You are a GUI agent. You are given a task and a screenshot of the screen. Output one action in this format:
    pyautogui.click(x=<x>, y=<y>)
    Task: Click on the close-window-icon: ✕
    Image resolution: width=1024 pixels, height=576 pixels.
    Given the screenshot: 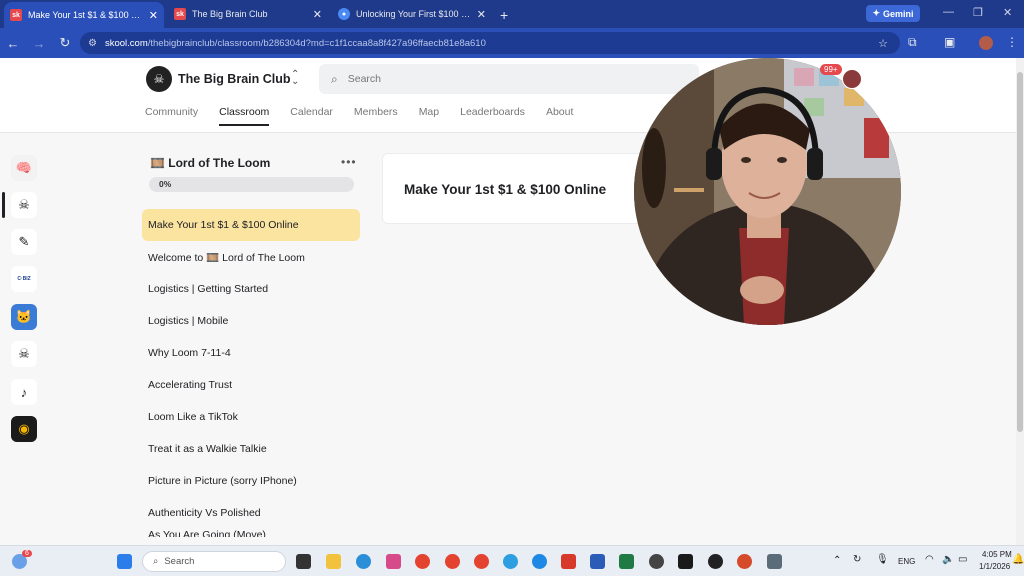 What is the action you would take?
    pyautogui.click(x=1007, y=12)
    